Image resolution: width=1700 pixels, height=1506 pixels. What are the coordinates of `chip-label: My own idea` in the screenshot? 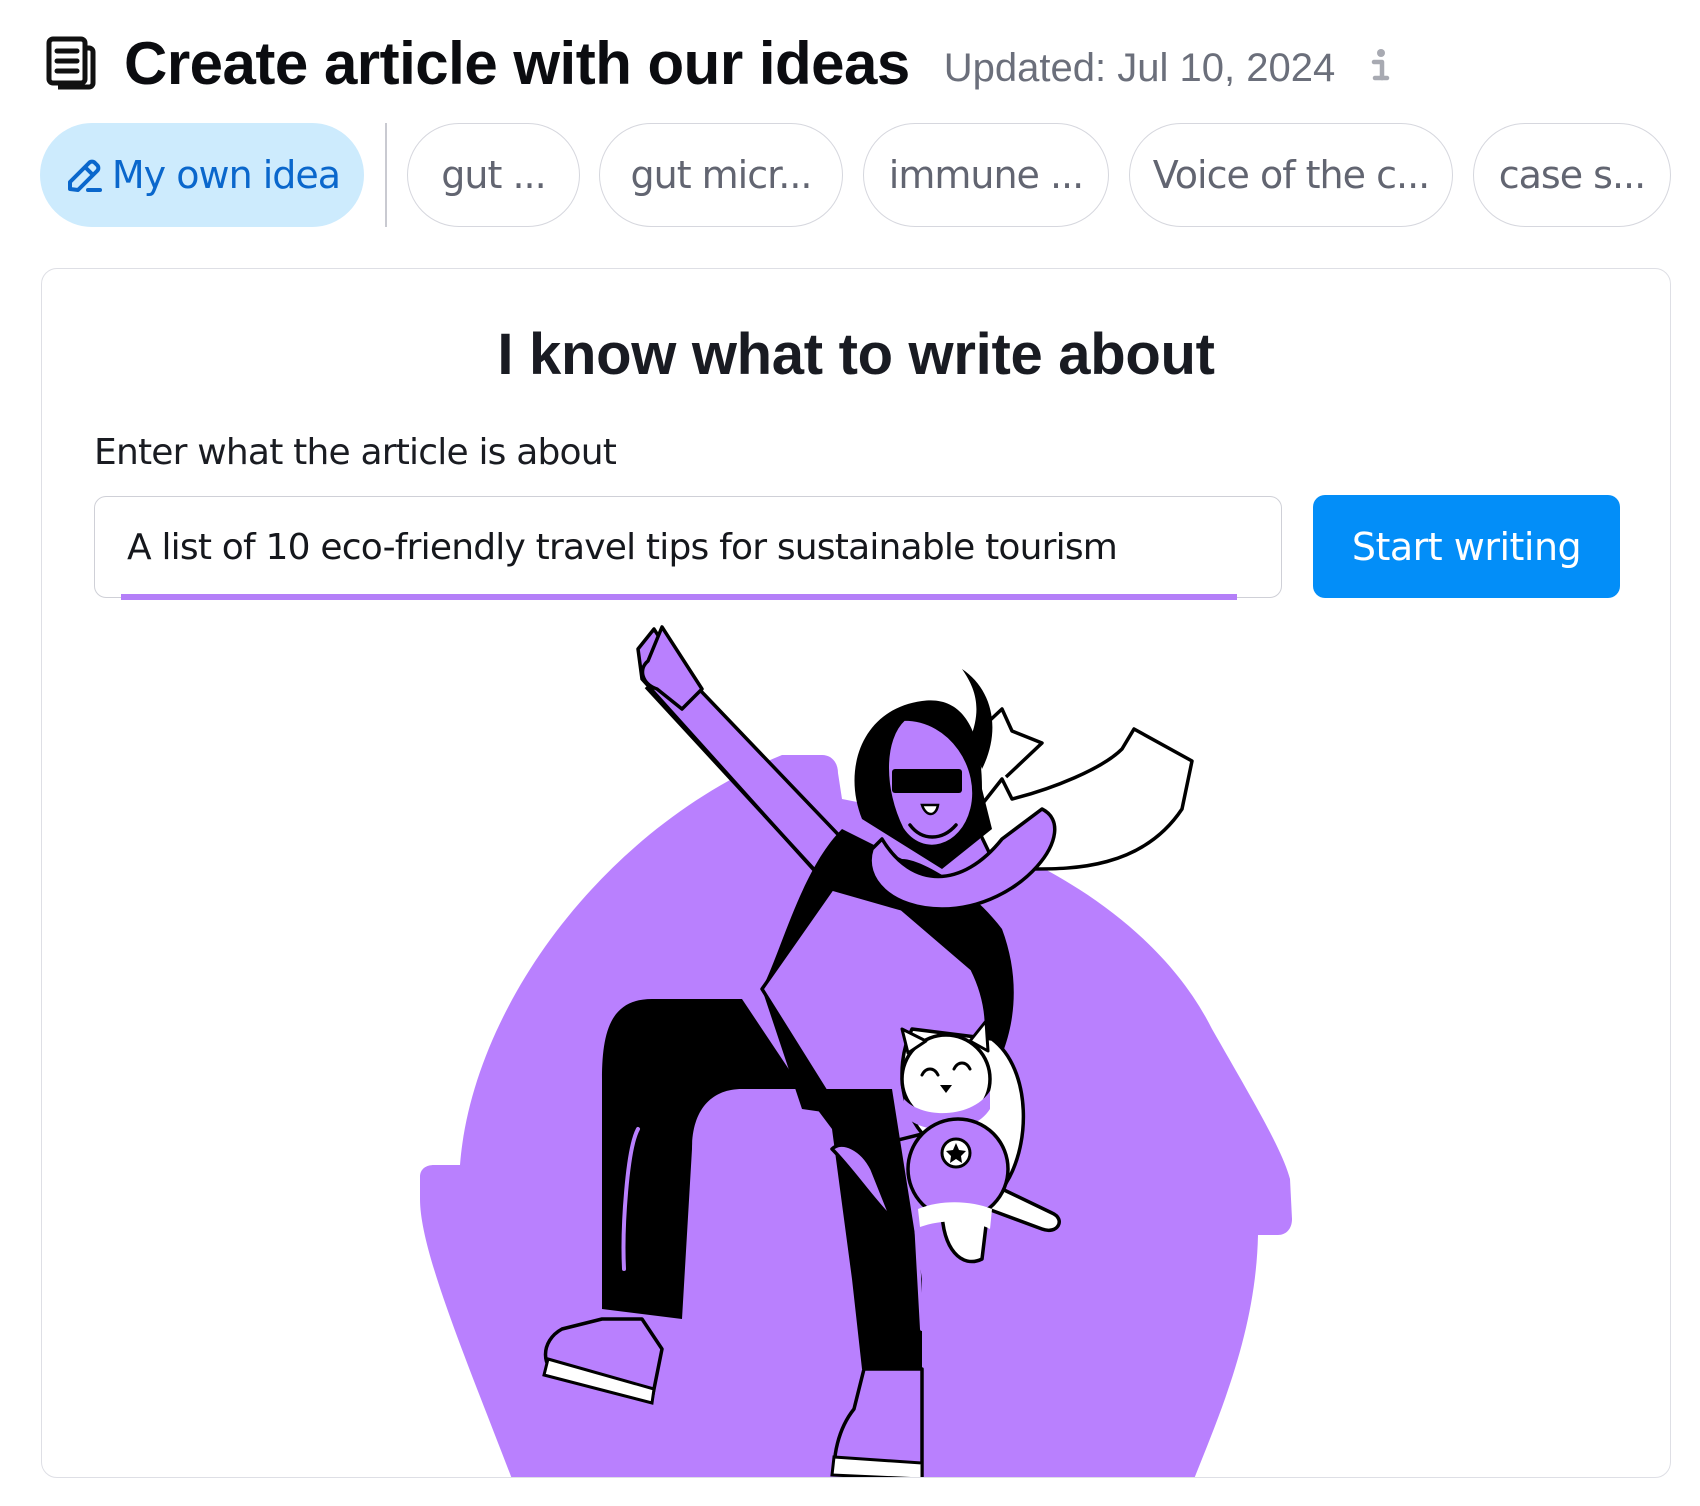 It's located at (226, 175).